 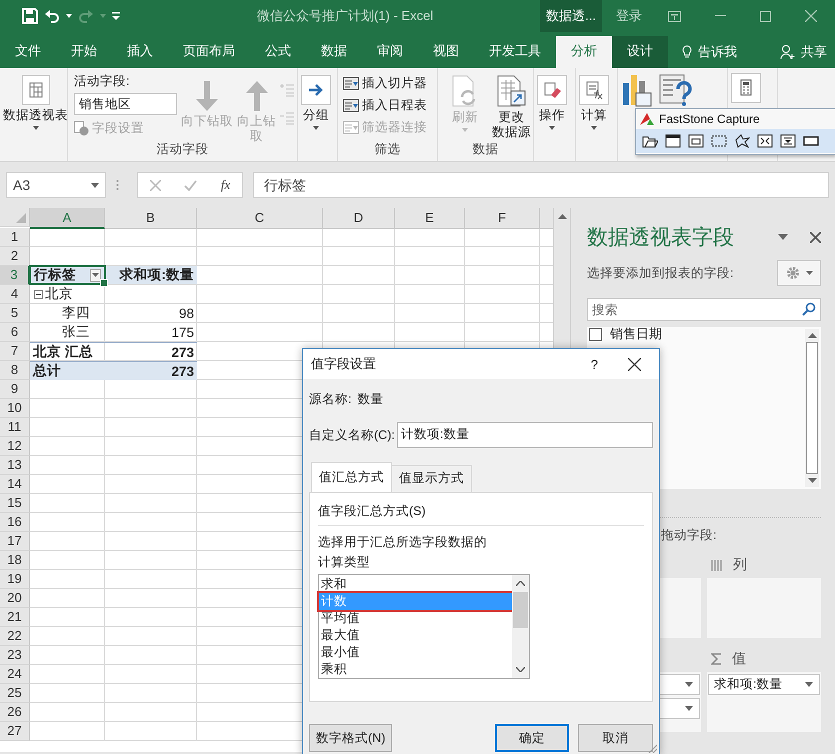 What do you see at coordinates (59, 294) in the screenshot?
I see `cell-text: 北京` at bounding box center [59, 294].